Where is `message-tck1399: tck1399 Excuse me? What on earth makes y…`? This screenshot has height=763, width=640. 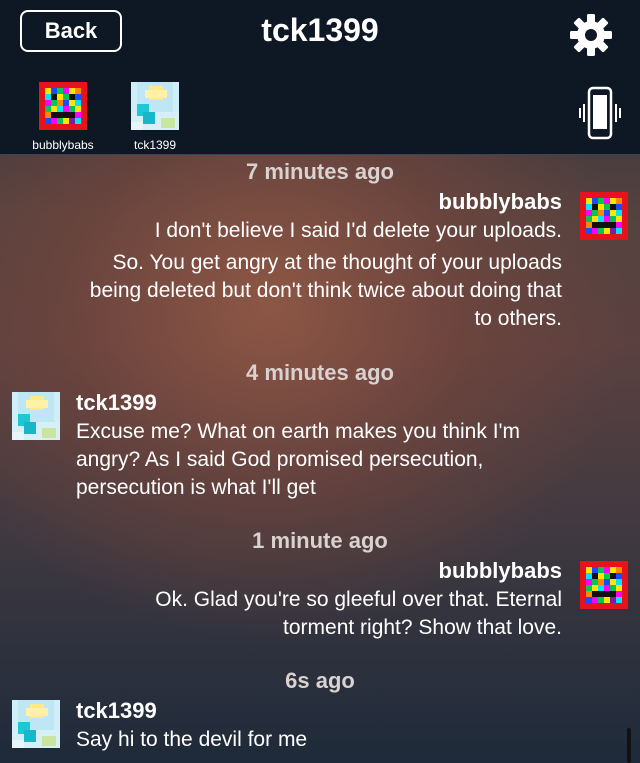 message-tck1399: tck1399 Excuse me? What on earth makes y… is located at coordinates (298, 445).